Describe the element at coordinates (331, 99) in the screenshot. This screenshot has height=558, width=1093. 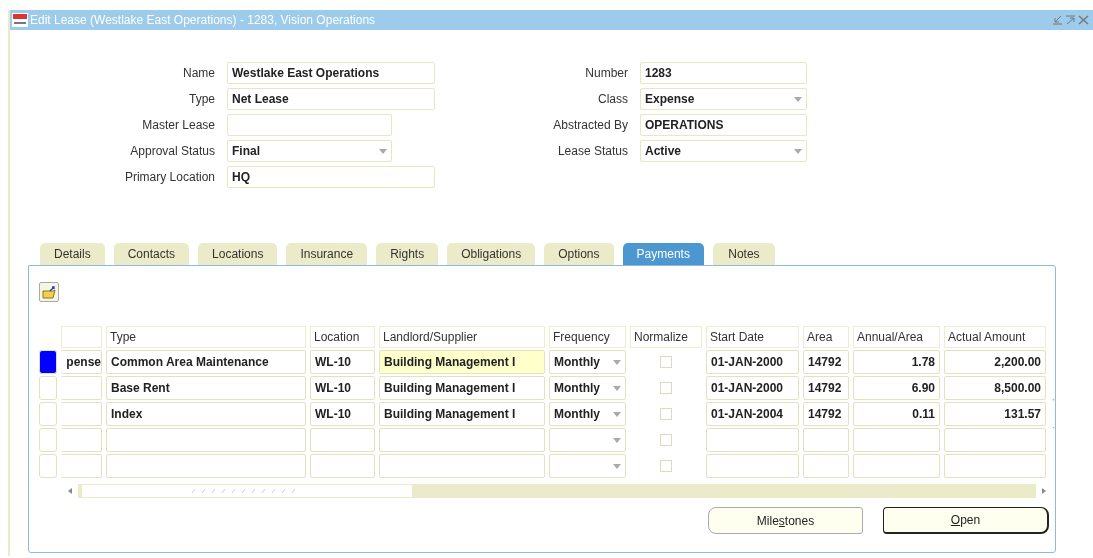
I see `input-field: Net Lease` at that location.